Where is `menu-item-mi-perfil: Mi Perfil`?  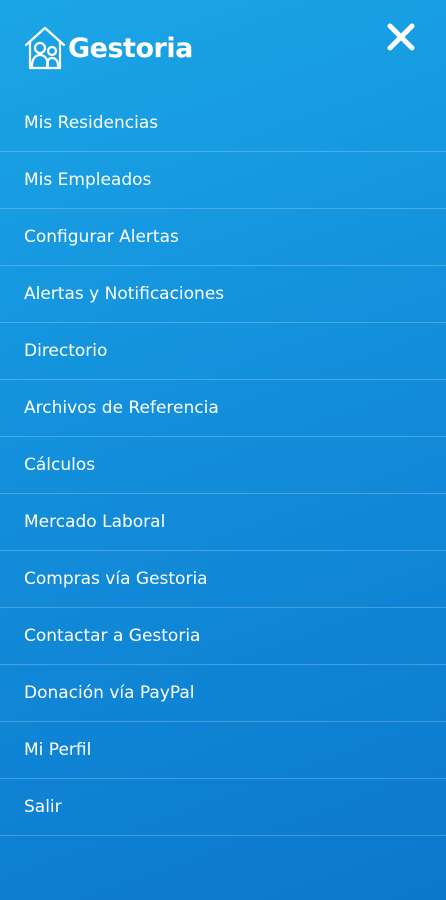
menu-item-mi-perfil: Mi Perfil is located at coordinates (223, 750).